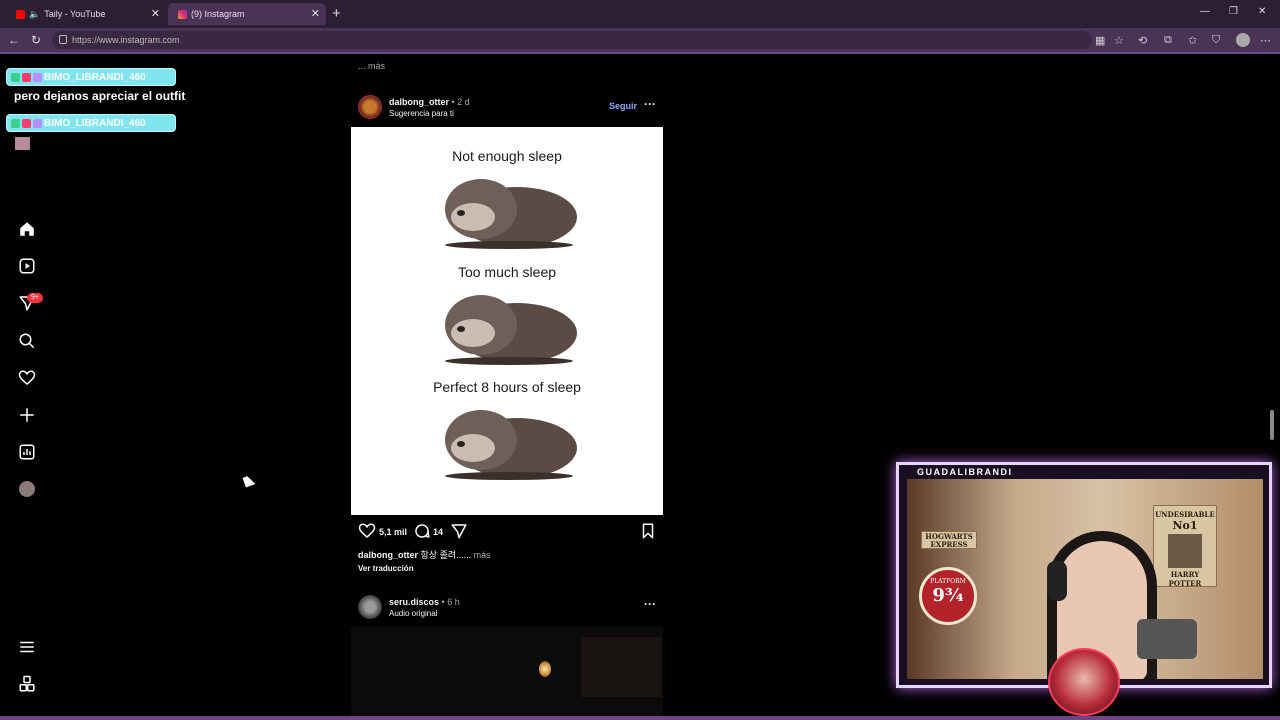 This screenshot has height=720, width=1280. I want to click on post-actions: 5,1 mil 14, so click(509, 532).